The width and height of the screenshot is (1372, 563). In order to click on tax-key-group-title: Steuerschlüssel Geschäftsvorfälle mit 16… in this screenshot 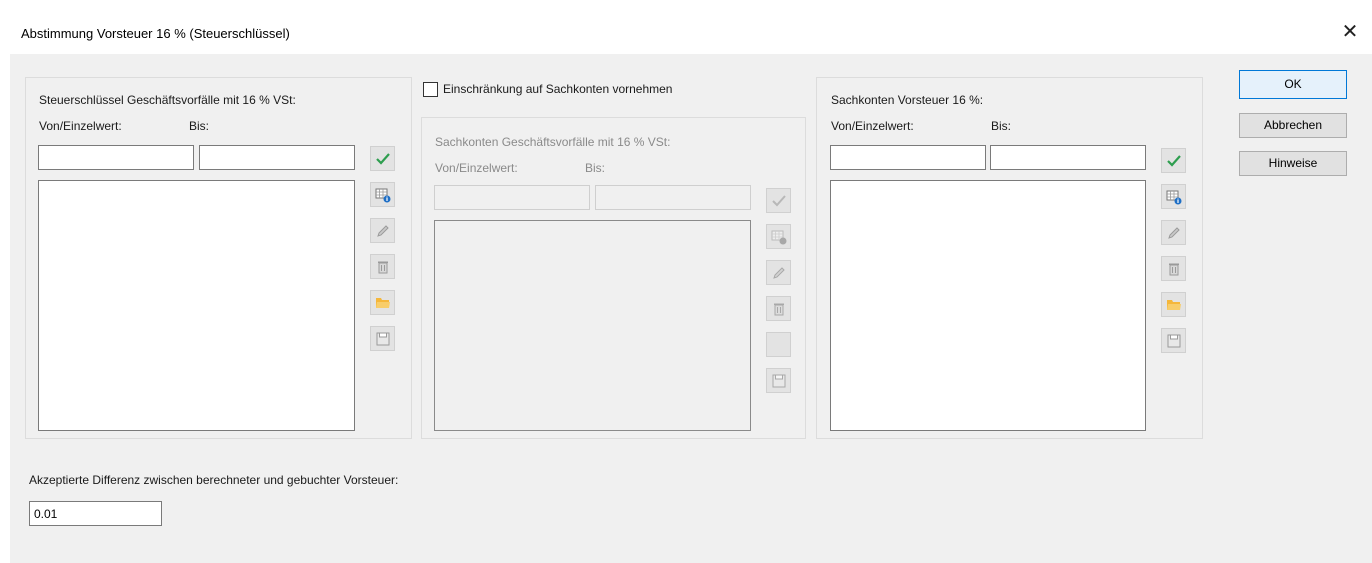, I will do `click(167, 100)`.